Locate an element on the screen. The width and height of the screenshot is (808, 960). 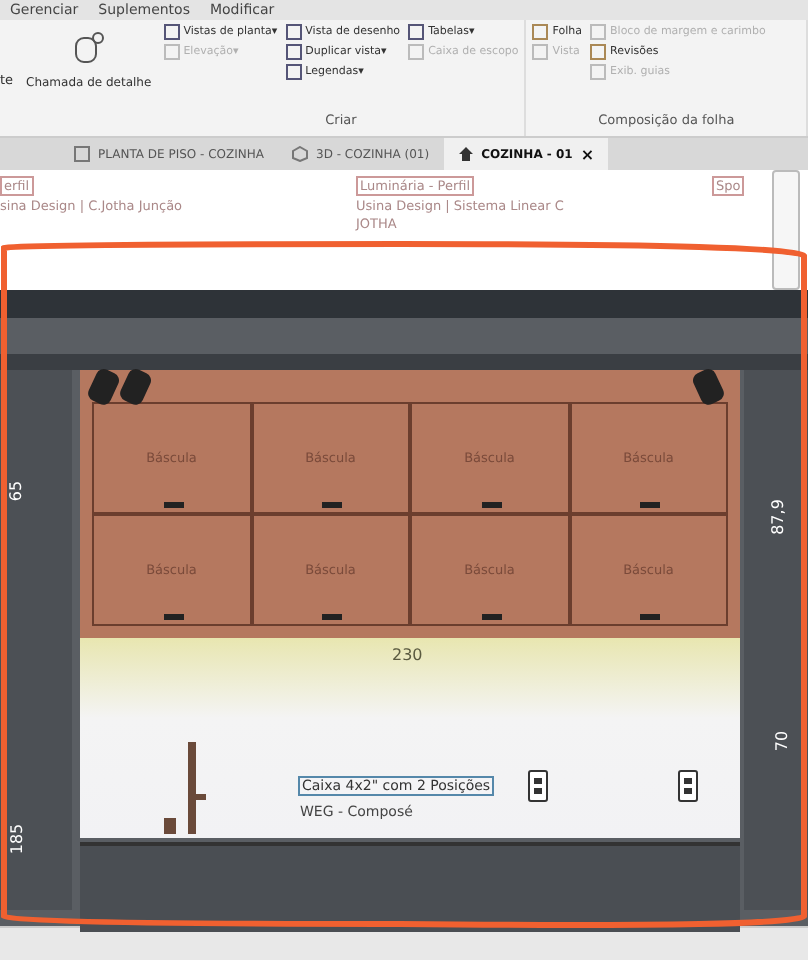
callout-icon is located at coordinates (88, 48).